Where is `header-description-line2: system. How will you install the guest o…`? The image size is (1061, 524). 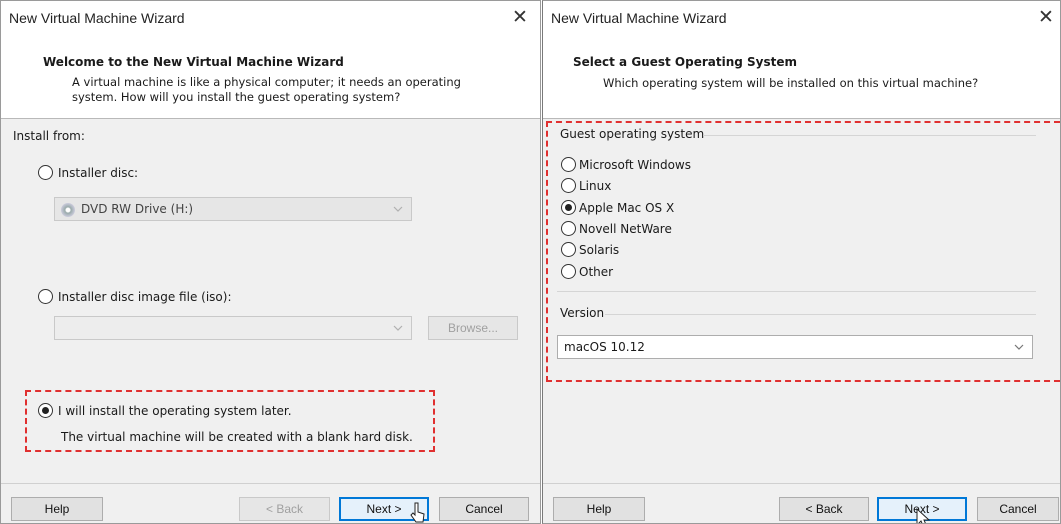 header-description-line2: system. How will you install the guest o… is located at coordinates (236, 97).